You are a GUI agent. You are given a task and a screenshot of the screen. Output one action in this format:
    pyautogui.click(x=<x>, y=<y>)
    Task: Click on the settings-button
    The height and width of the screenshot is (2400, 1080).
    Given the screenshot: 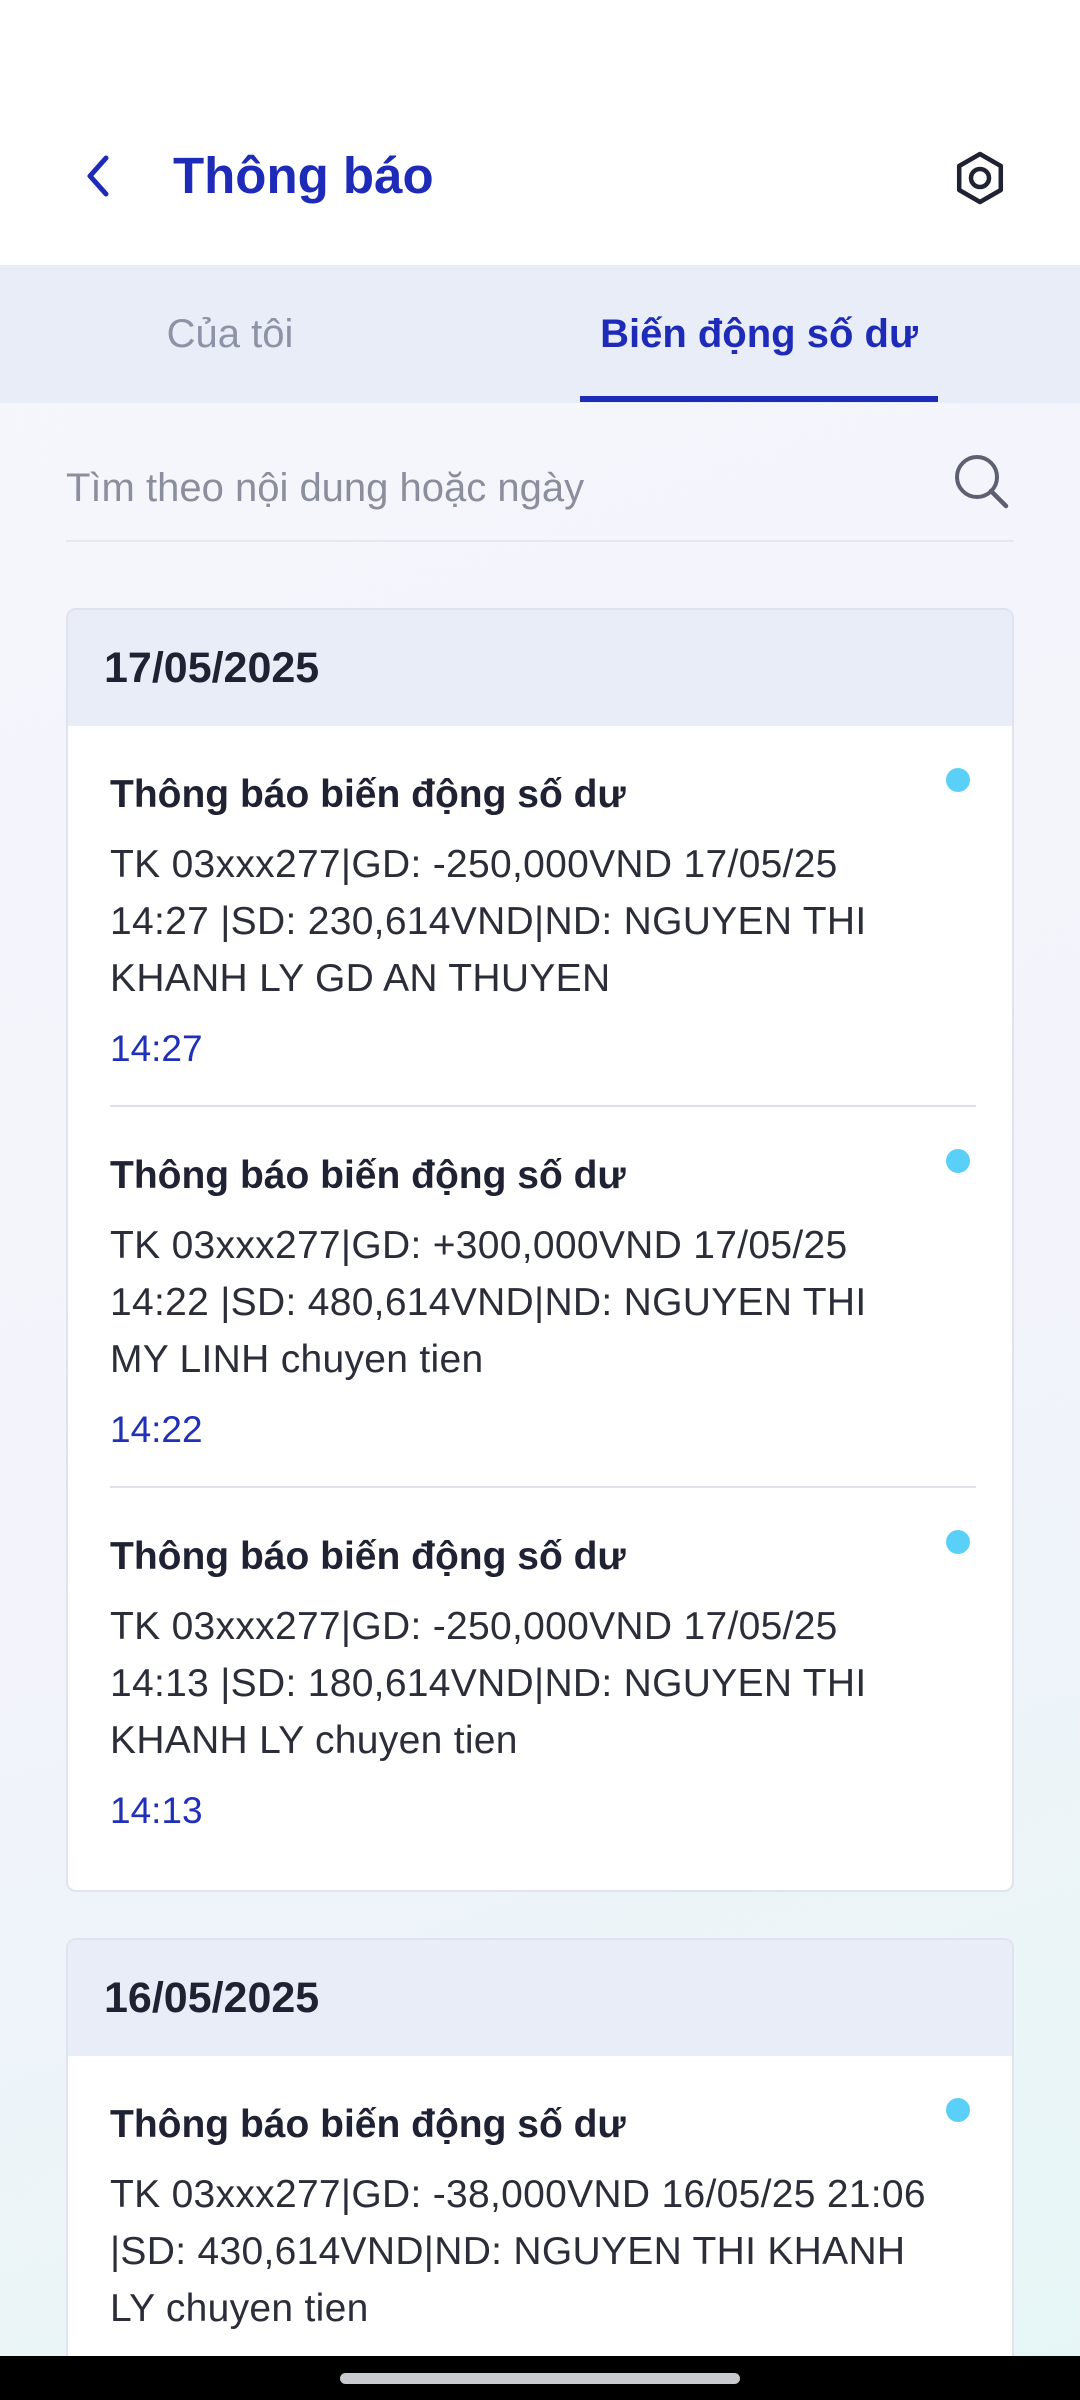 What is the action you would take?
    pyautogui.click(x=980, y=178)
    